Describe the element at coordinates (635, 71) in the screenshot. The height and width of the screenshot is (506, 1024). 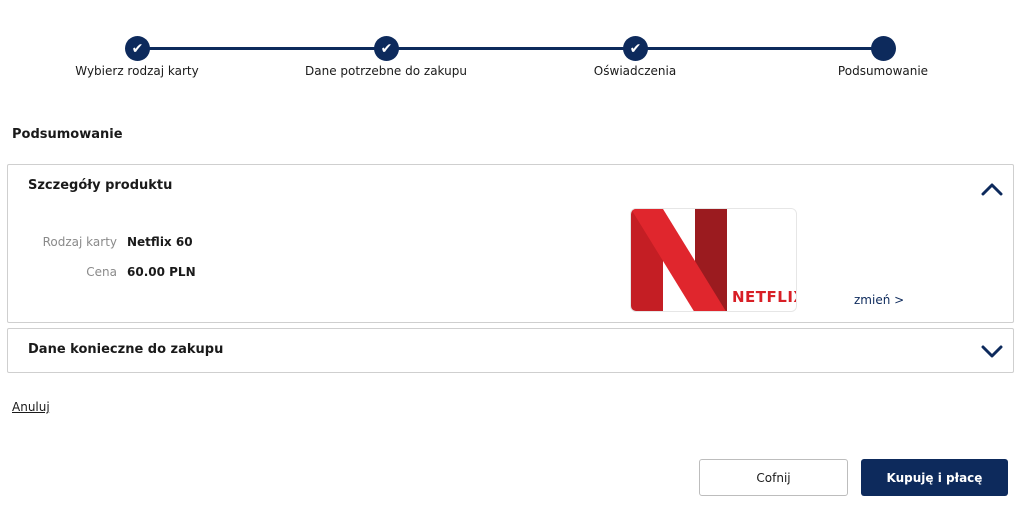
I see `step-3-label: Oświadczenia` at that location.